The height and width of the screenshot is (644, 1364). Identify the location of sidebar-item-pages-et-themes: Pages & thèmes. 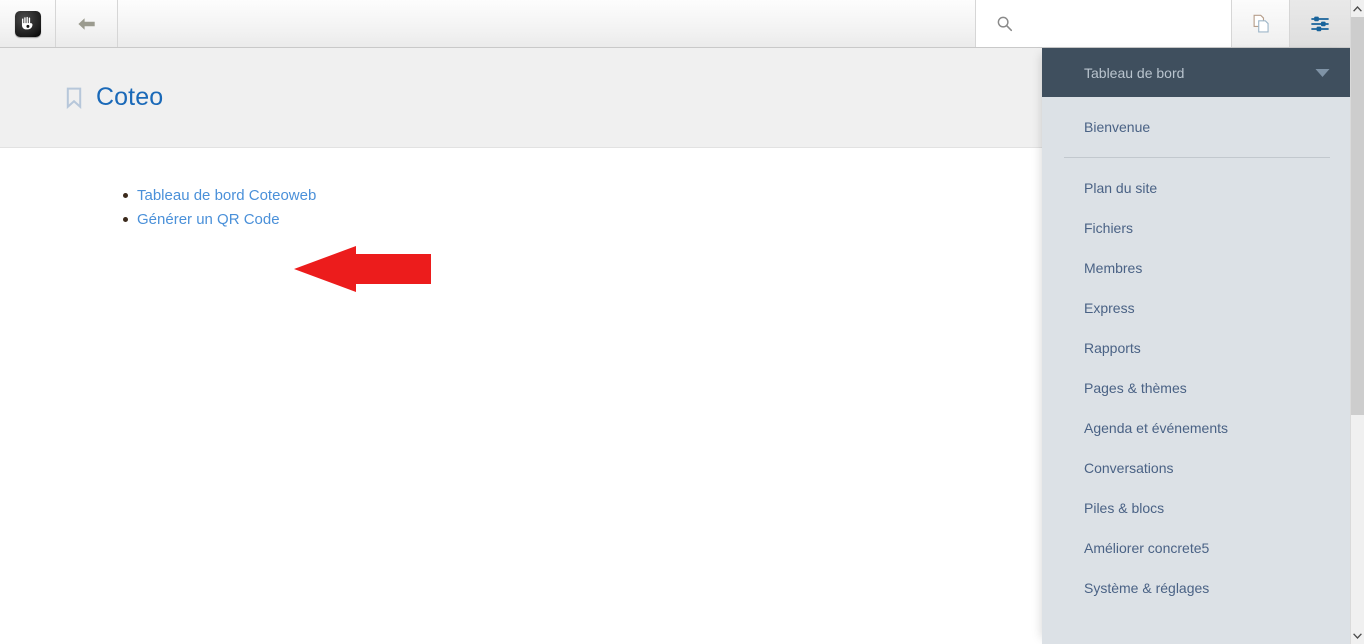
(1196, 388).